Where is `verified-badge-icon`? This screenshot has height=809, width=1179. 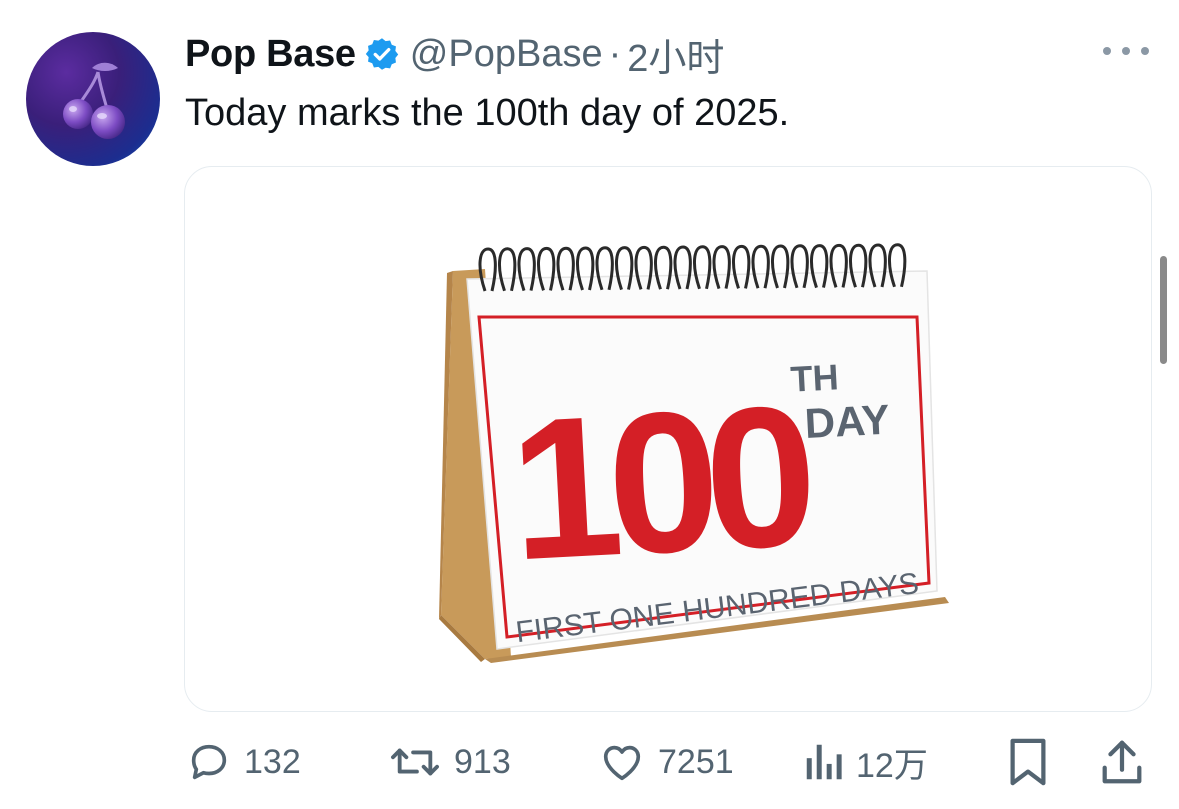
verified-badge-icon is located at coordinates (382, 54).